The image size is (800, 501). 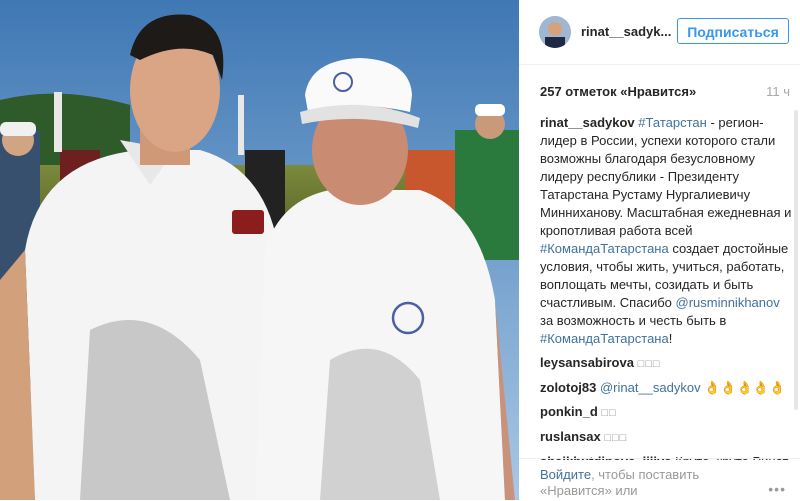 What do you see at coordinates (568, 387) in the screenshot?
I see `comment-username: zolotoj83` at bounding box center [568, 387].